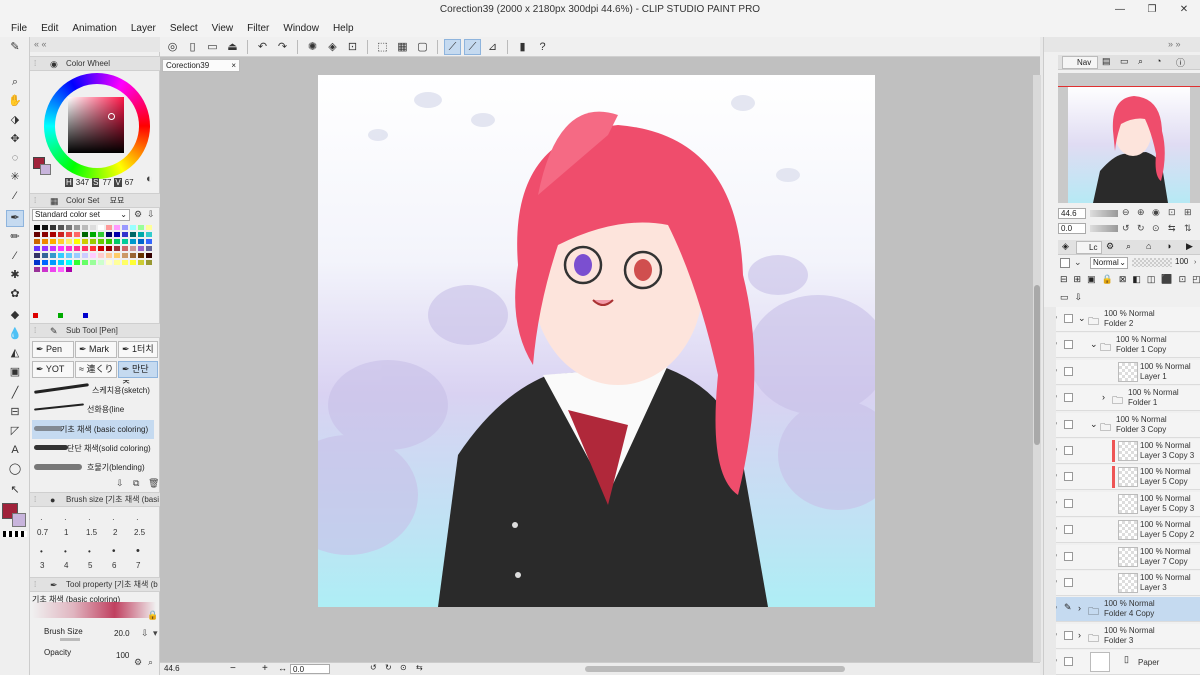 This screenshot has height=675, width=1200. Describe the element at coordinates (1109, 263) in the screenshot. I see `blend-mode-dropdown: Normal ⌄` at that location.